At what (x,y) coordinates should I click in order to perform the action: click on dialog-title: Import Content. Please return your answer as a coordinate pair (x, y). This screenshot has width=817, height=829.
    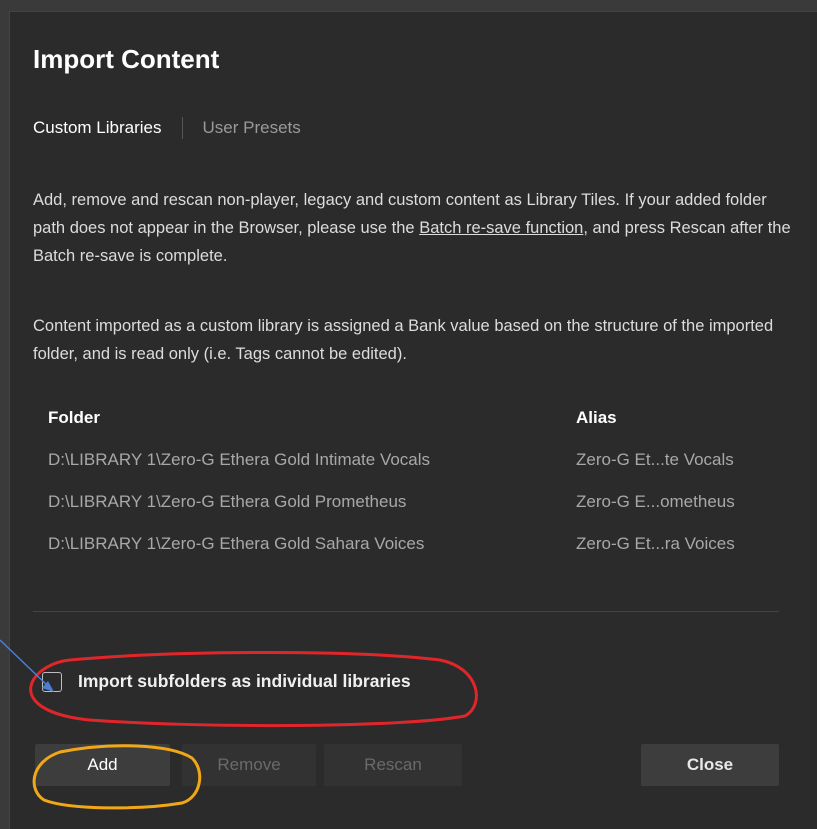
    Looking at the image, I should click on (126, 59).